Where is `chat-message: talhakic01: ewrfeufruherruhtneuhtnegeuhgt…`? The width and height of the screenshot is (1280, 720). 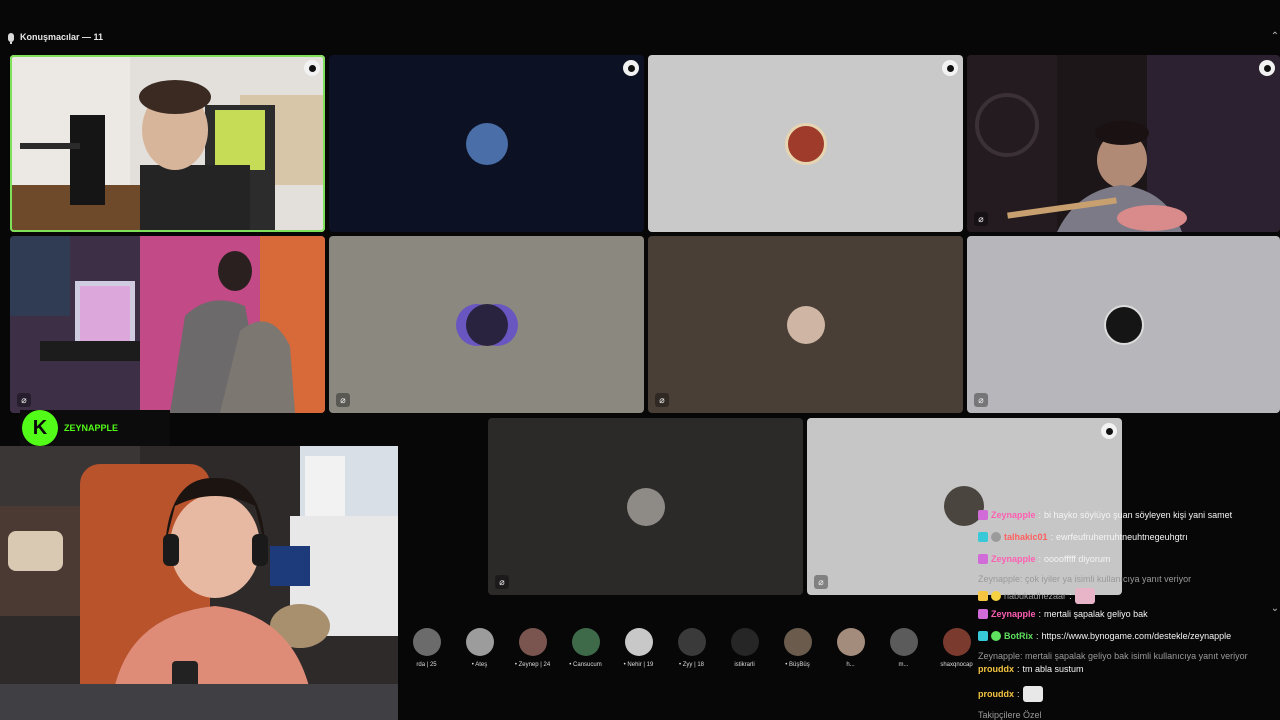 chat-message: talhakic01: ewrfeufruherruhtneuhtnegeuhgt… is located at coordinates (1083, 537).